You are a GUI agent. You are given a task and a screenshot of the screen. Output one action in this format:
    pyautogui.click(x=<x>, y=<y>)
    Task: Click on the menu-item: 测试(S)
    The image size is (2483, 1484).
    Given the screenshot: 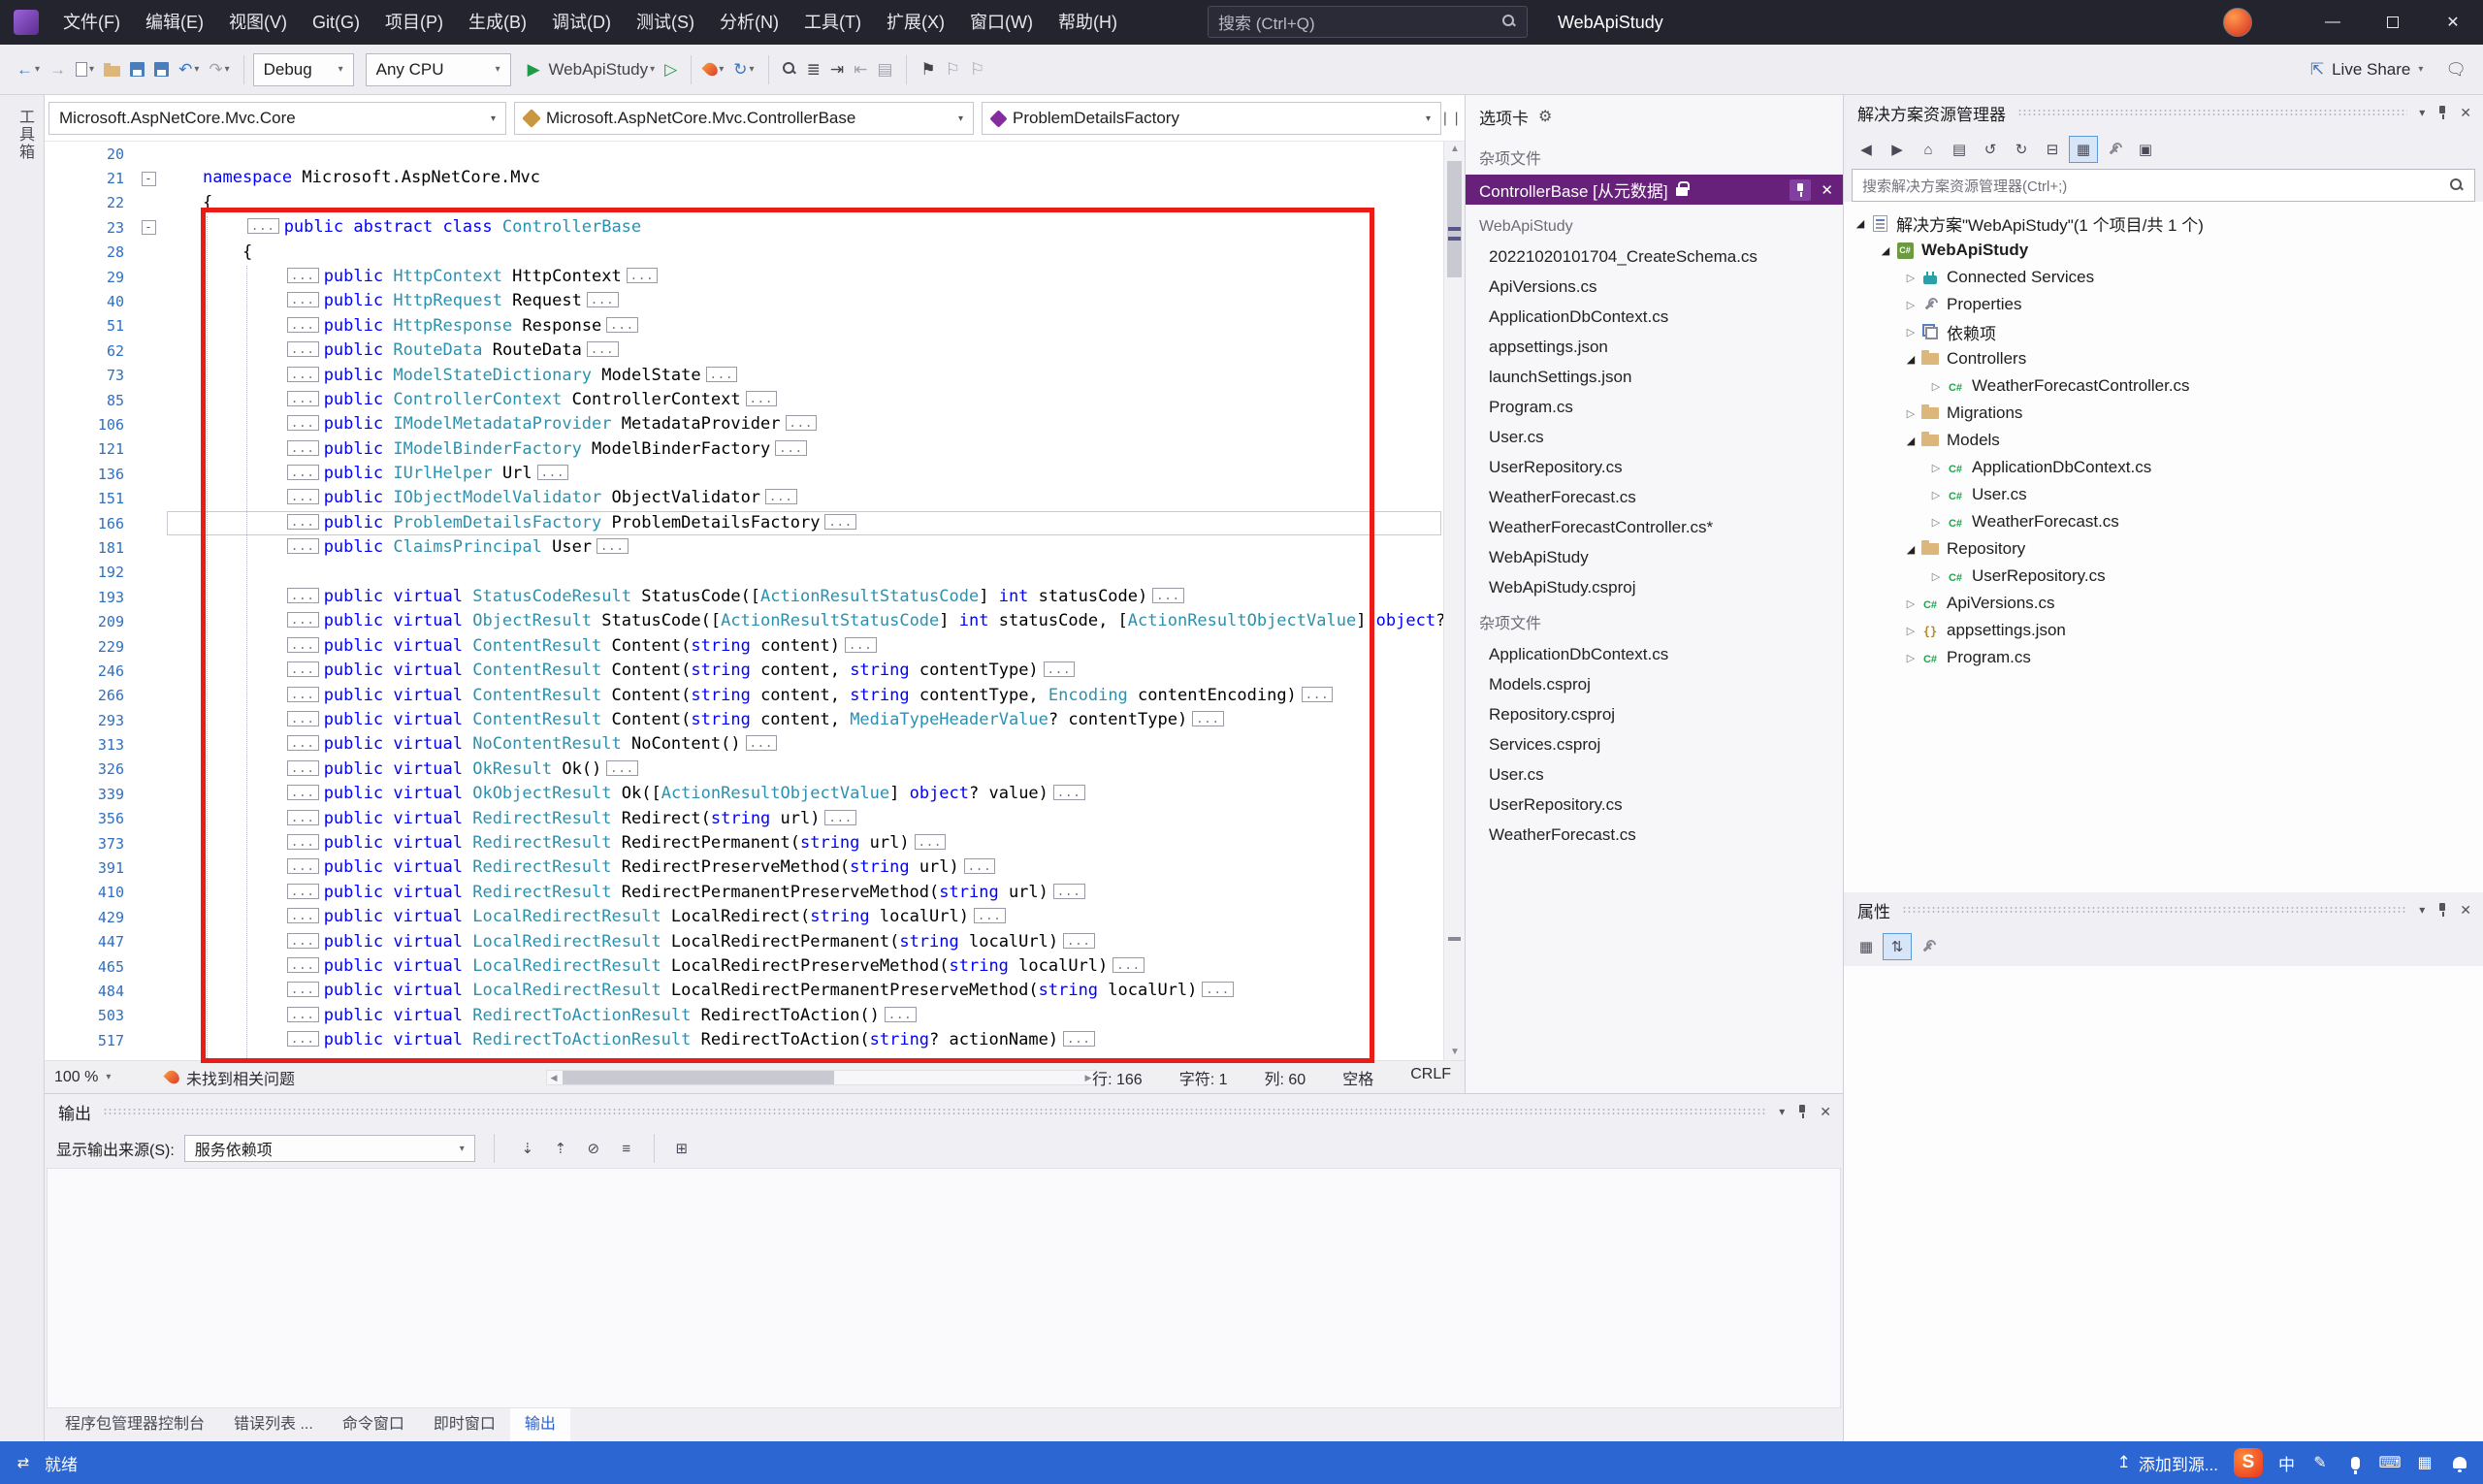 What is the action you would take?
    pyautogui.click(x=666, y=22)
    